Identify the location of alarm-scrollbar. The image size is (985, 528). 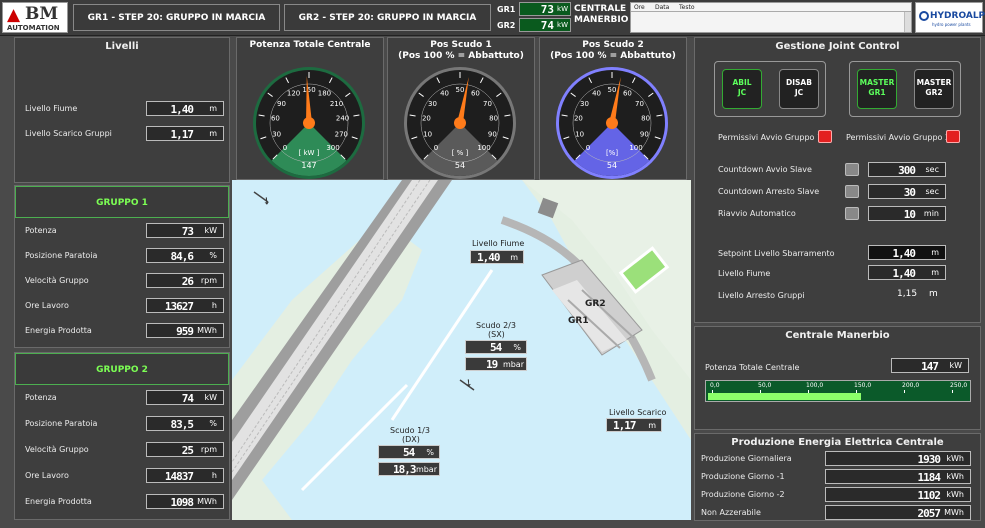
(907, 22).